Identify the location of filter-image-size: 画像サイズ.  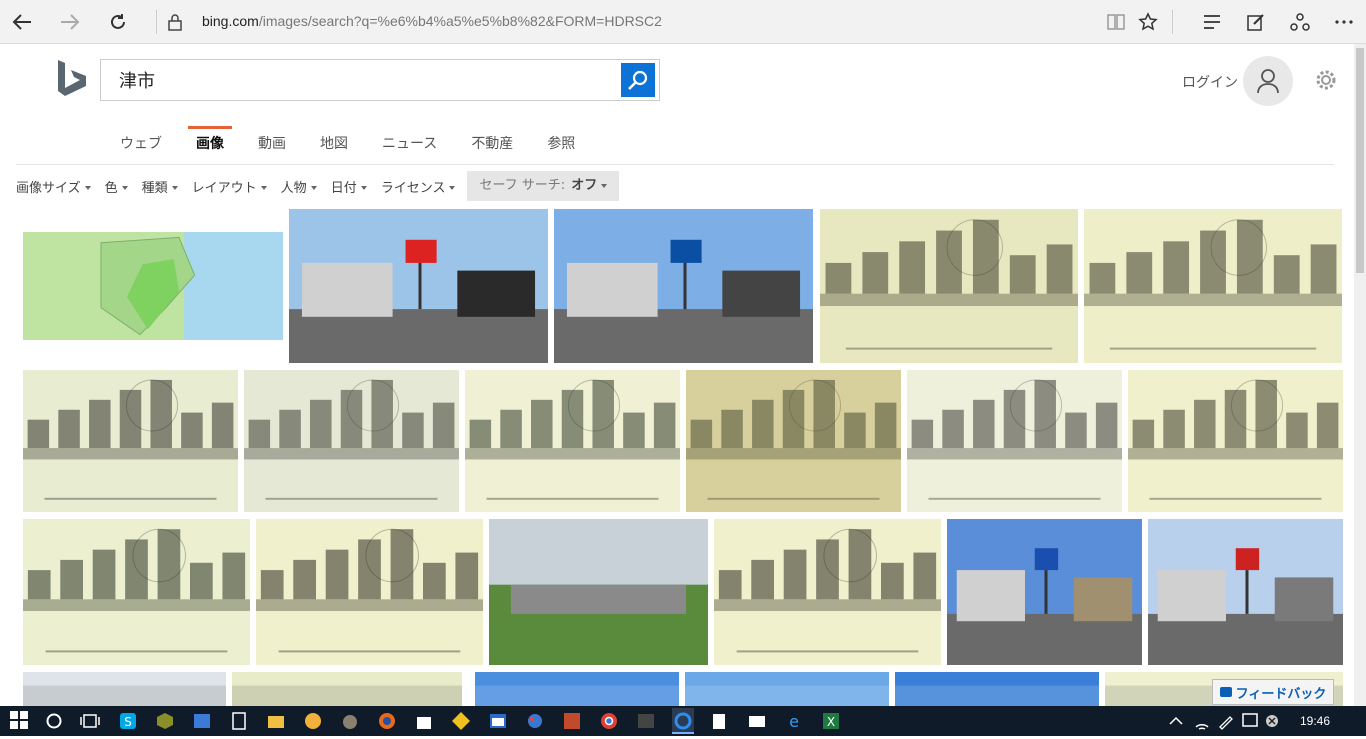
(53, 186).